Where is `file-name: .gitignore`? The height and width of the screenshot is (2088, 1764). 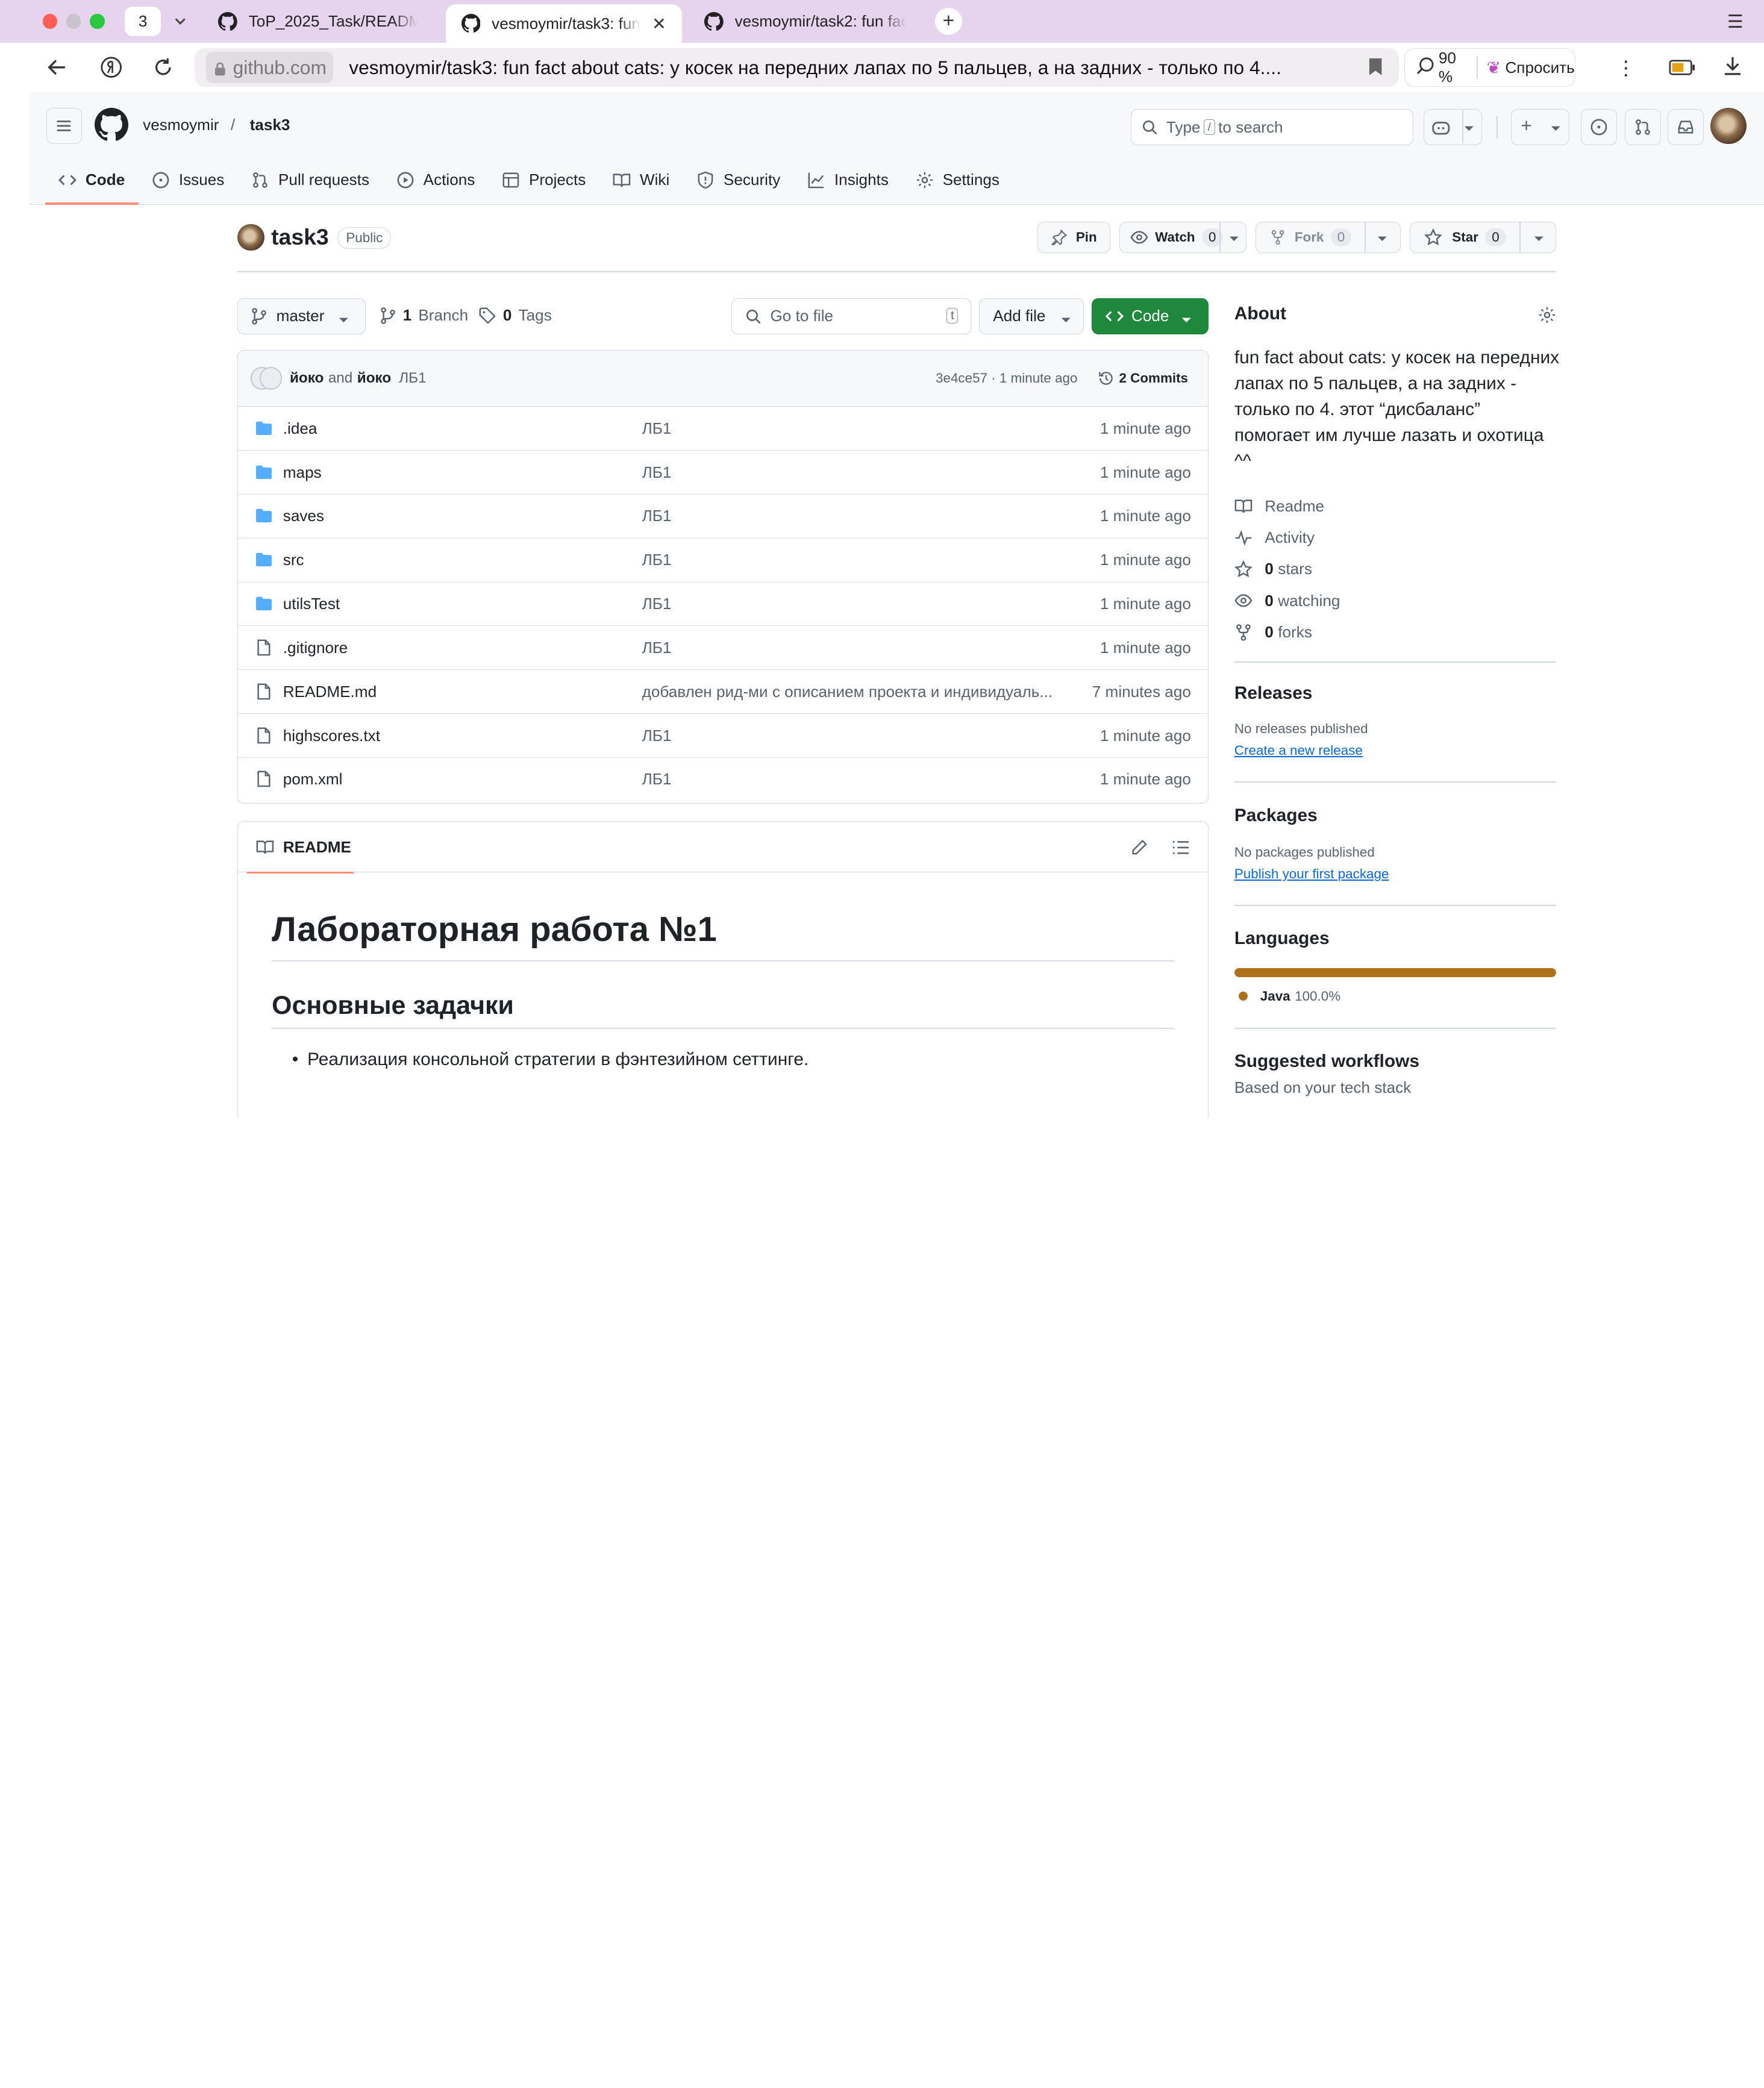
file-name: .gitignore is located at coordinates (315, 648).